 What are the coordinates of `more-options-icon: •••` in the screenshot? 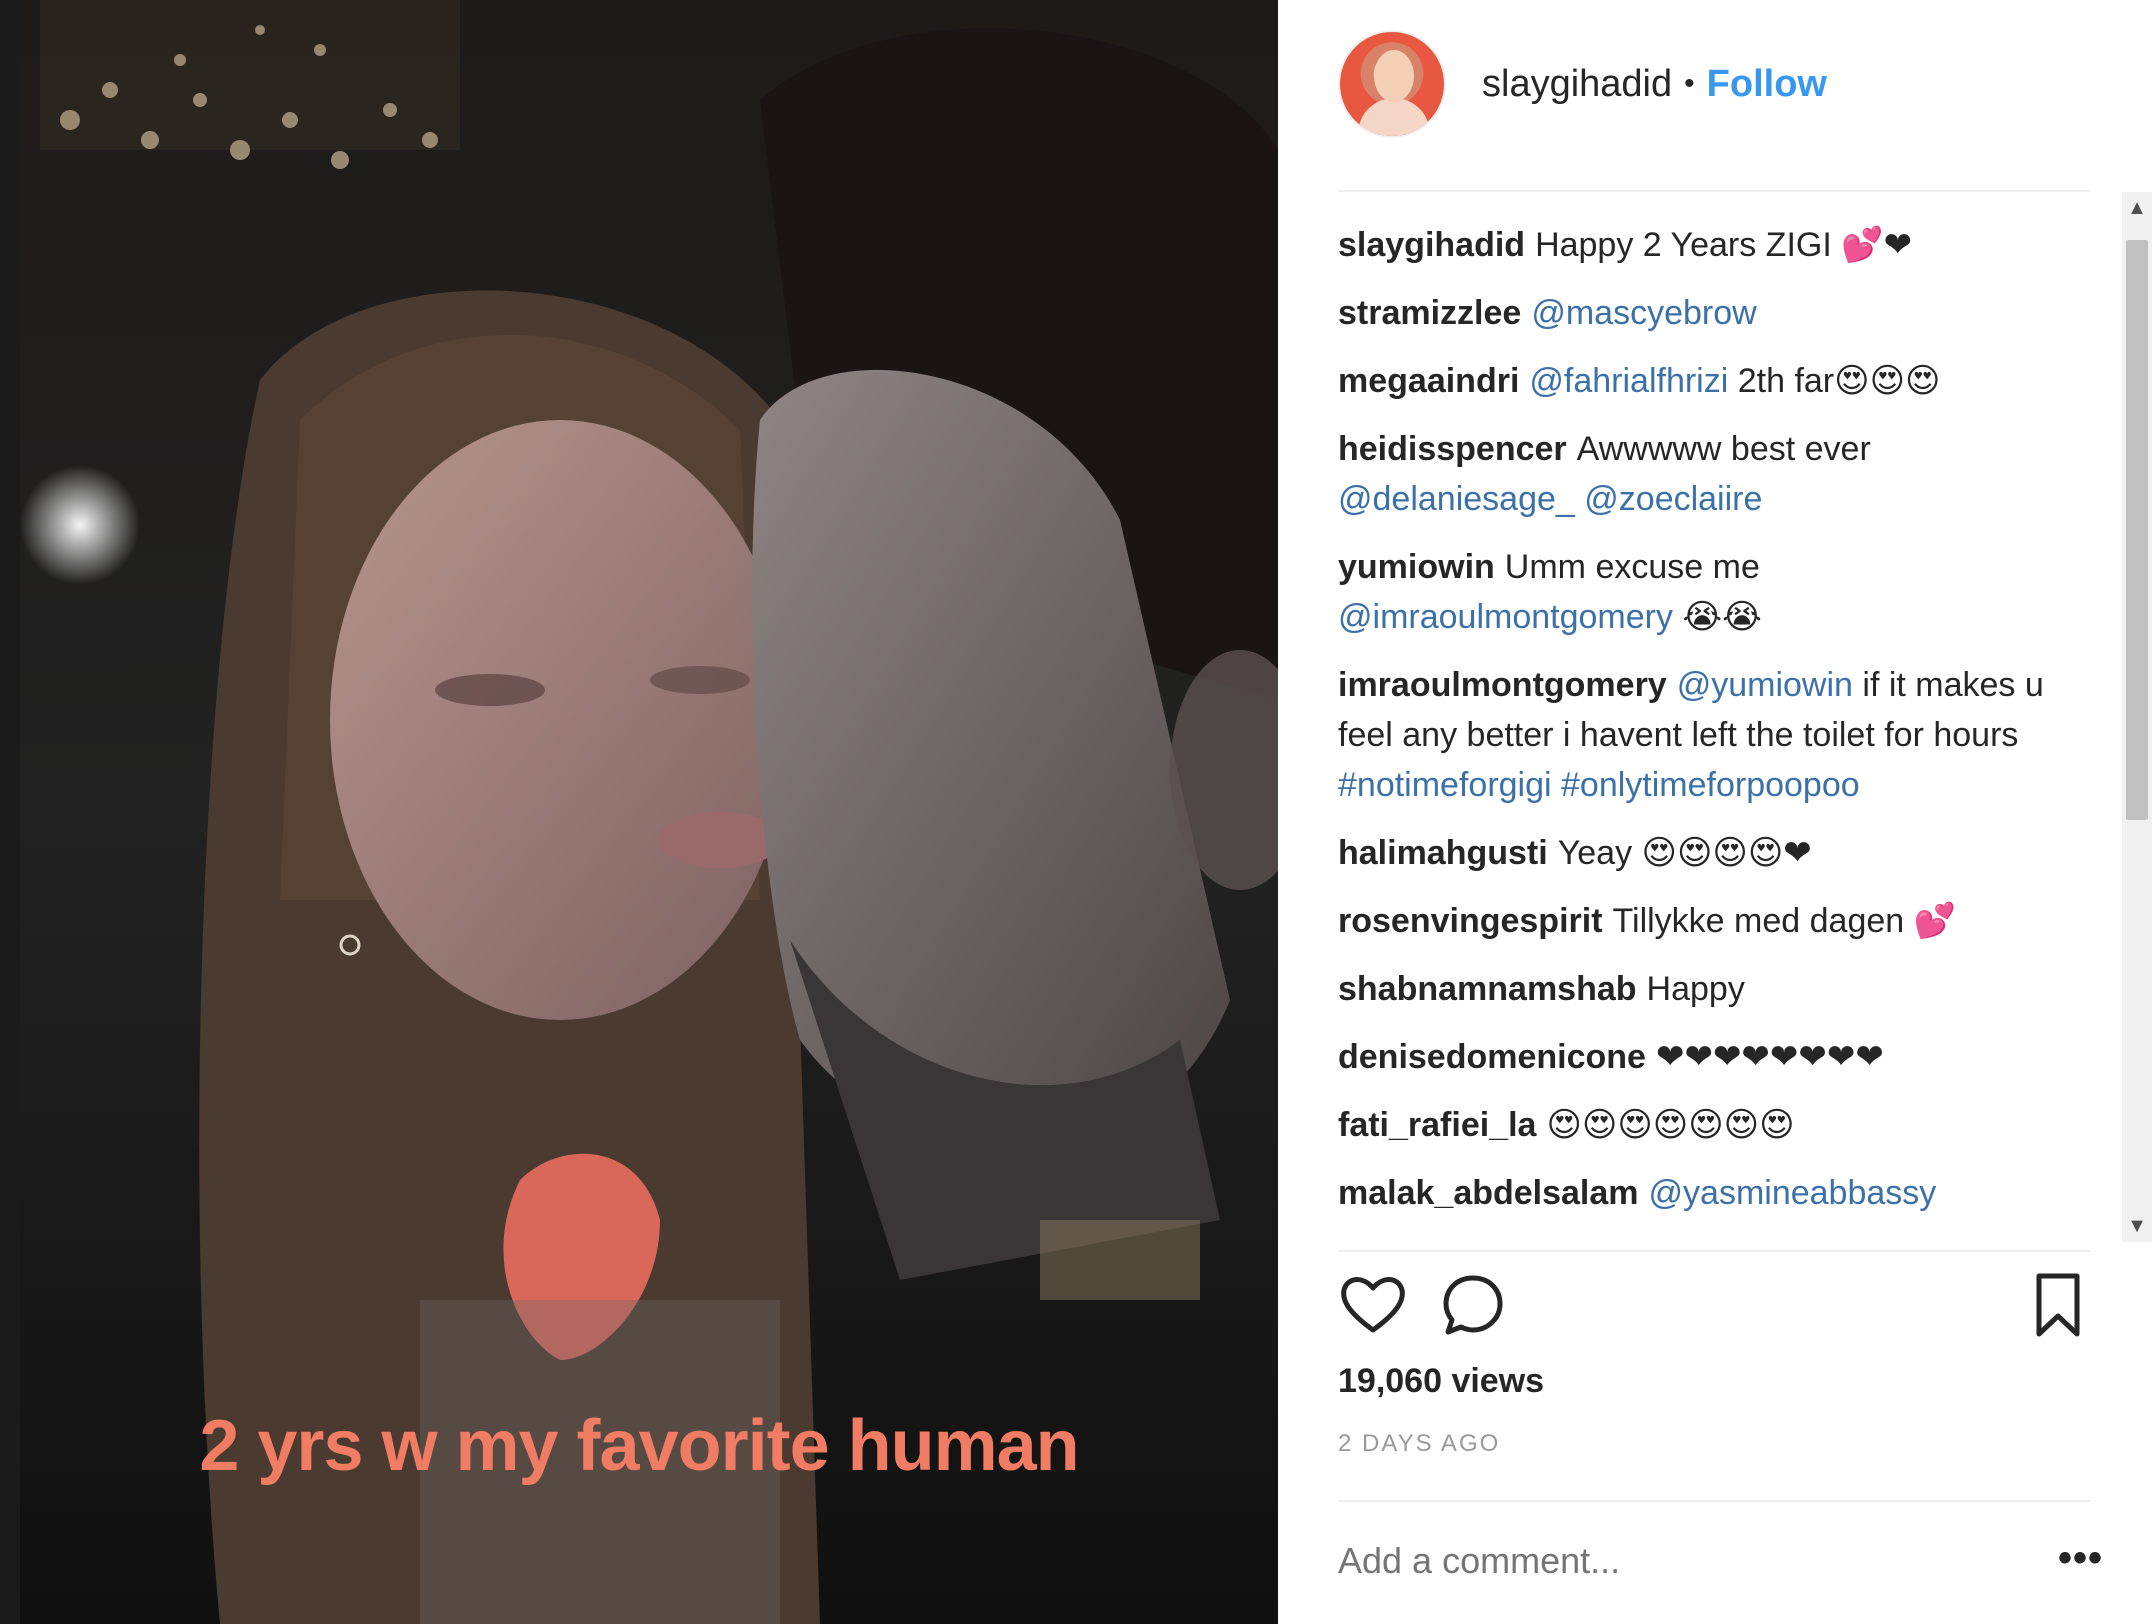 It's located at (2080, 1558).